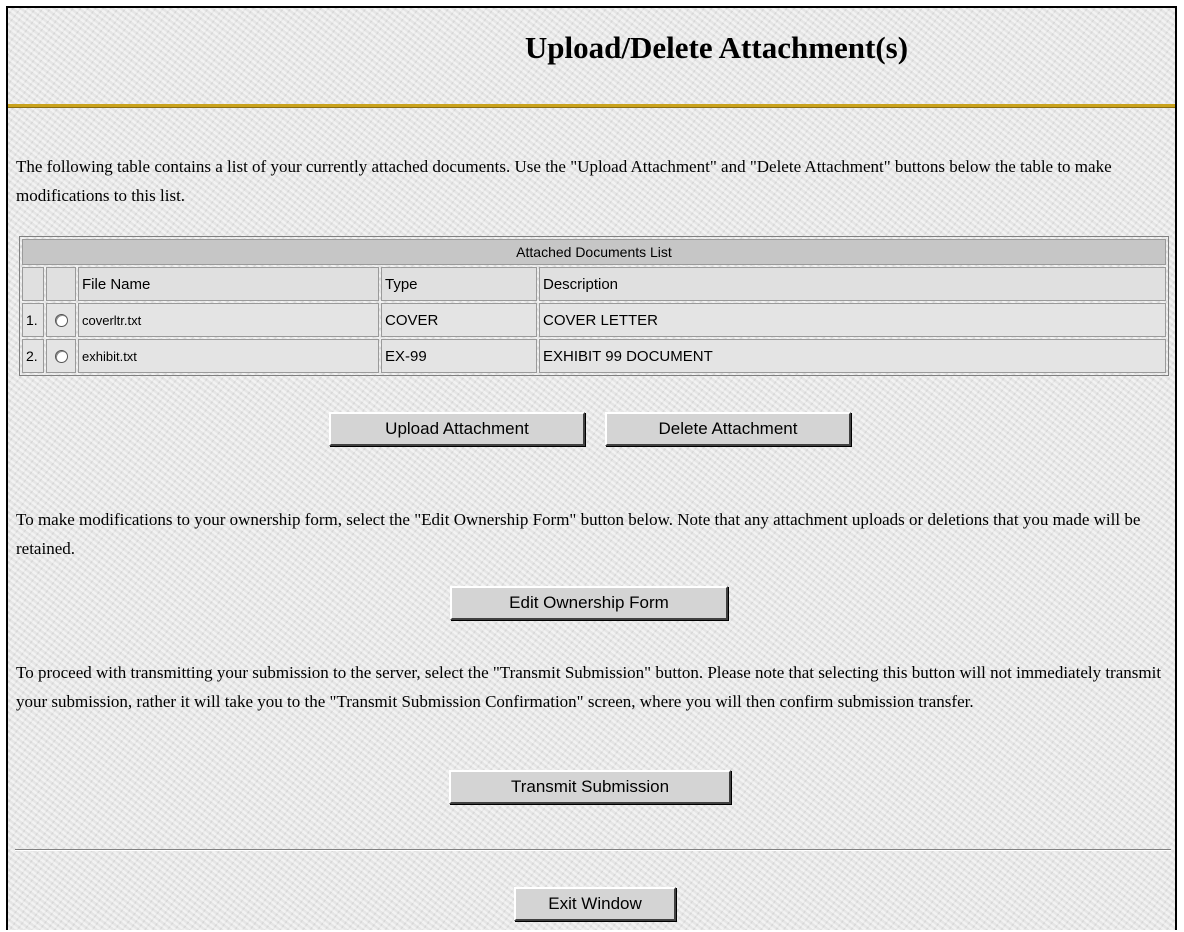  I want to click on table-row: 1. coverltr.txt COVER COVER LETTER, so click(594, 320).